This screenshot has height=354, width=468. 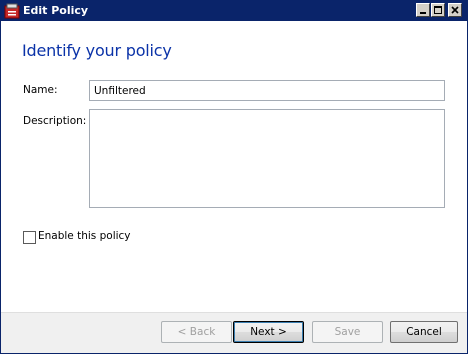 What do you see at coordinates (424, 332) in the screenshot?
I see `cancel-button: Cancel` at bounding box center [424, 332].